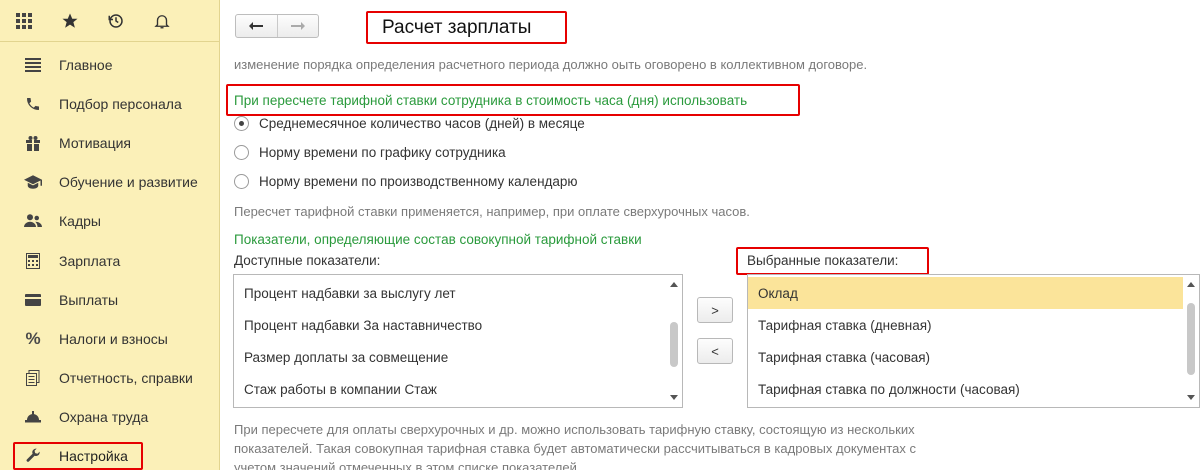 The height and width of the screenshot is (470, 1200). What do you see at coordinates (120, 103) in the screenshot?
I see `sidebar-item-label: Подбор персонала` at bounding box center [120, 103].